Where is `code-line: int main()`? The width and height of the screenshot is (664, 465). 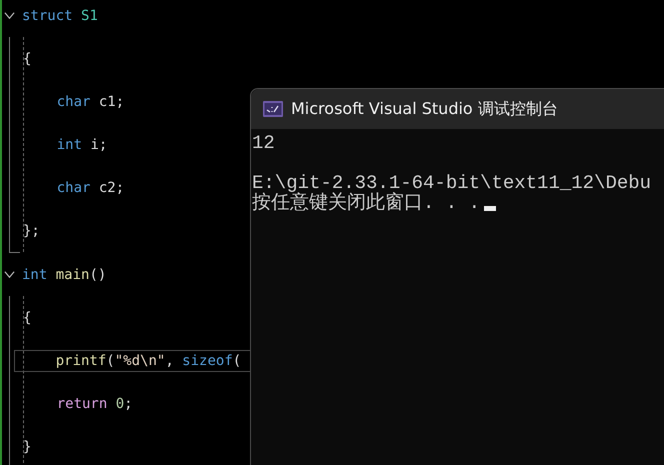
code-line: int main() is located at coordinates (64, 275).